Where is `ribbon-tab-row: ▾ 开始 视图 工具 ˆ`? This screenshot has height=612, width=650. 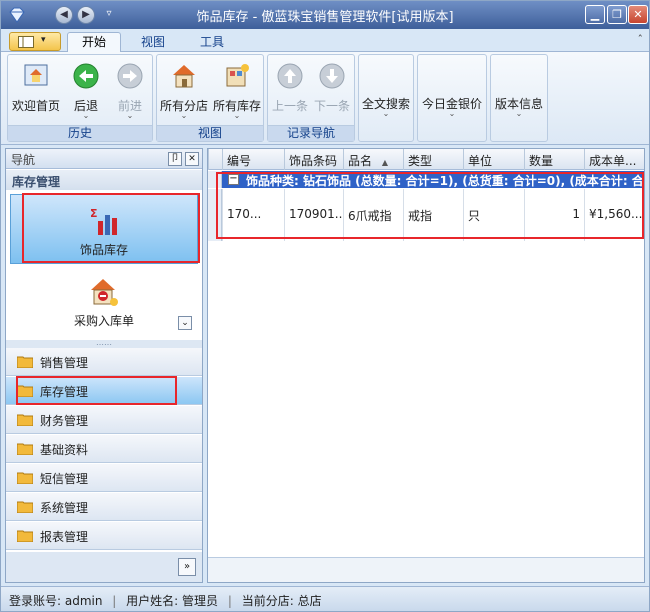 ribbon-tab-row: ▾ 开始 视图 工具 ˆ is located at coordinates (325, 41).